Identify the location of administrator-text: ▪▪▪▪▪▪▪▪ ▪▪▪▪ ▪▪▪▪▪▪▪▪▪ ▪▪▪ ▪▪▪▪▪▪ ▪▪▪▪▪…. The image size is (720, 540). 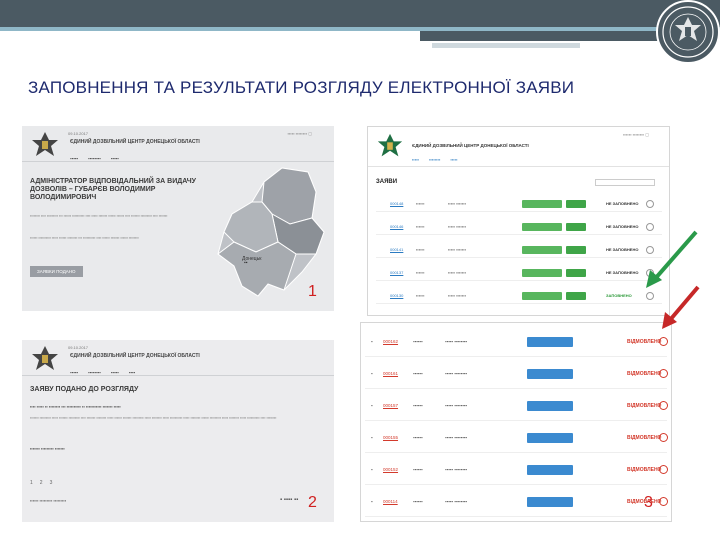
(99, 216).